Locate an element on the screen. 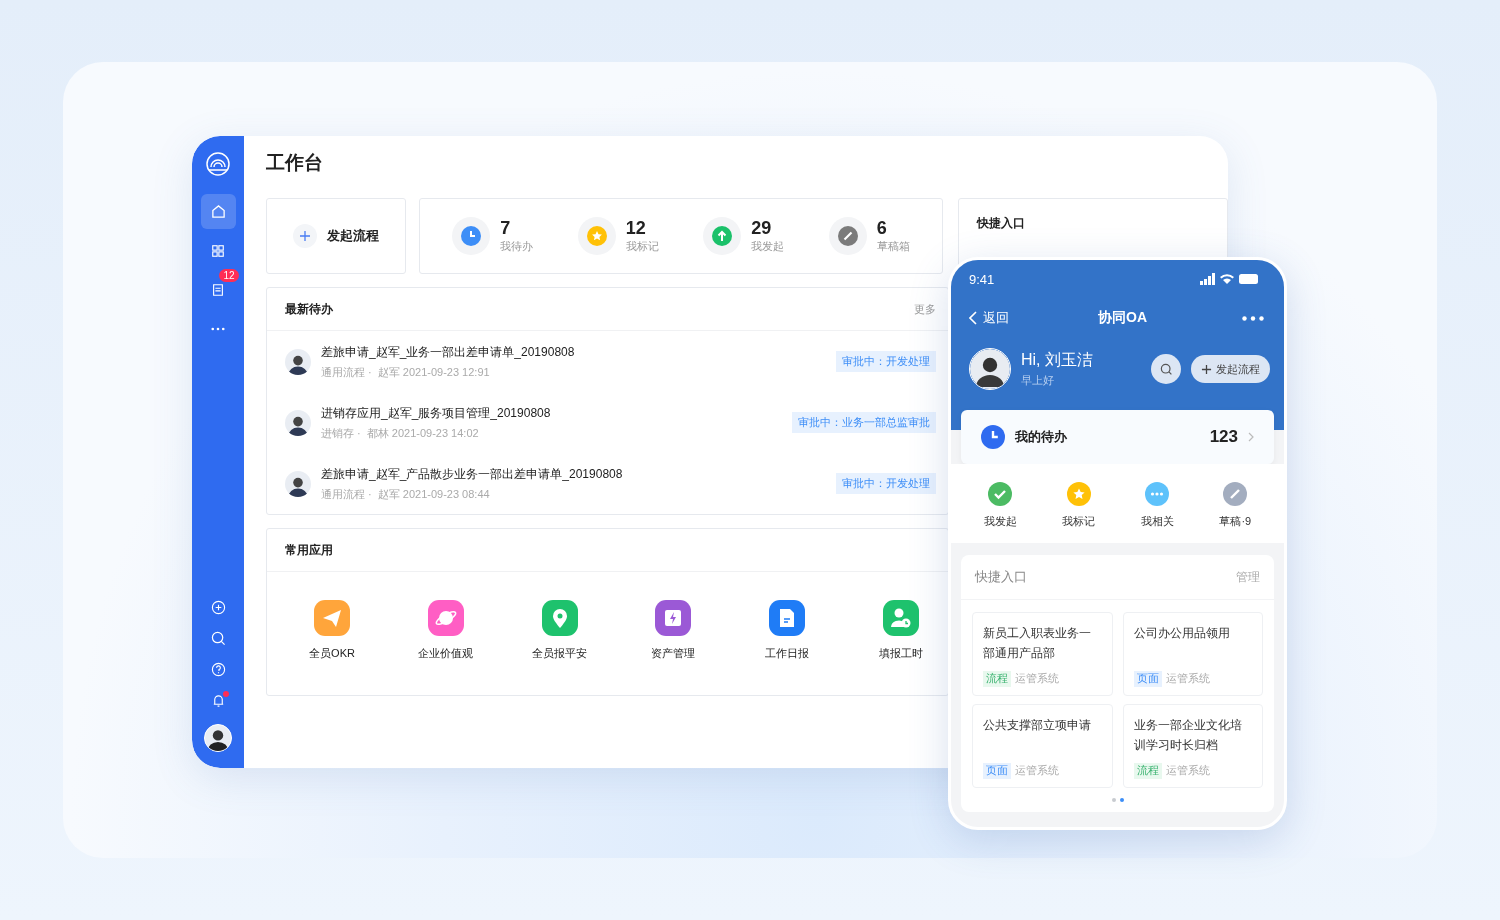  app-label: 工作日报 is located at coordinates (787, 653).